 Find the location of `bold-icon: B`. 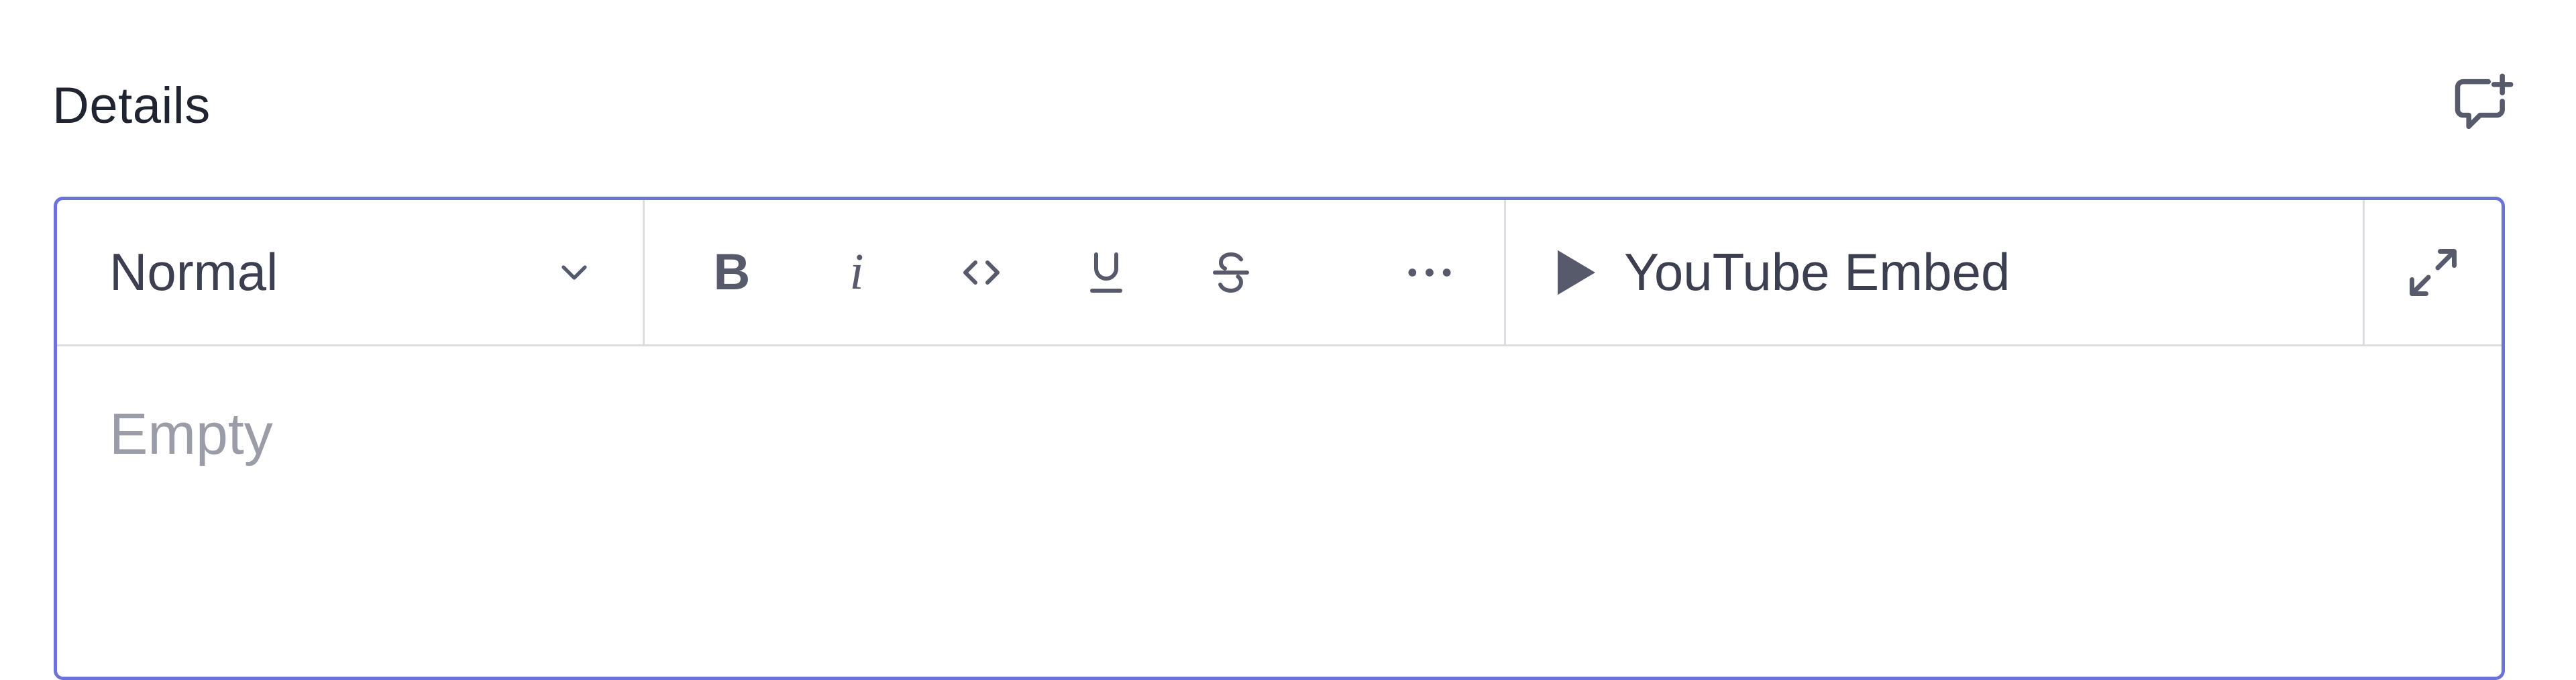

bold-icon: B is located at coordinates (732, 272).